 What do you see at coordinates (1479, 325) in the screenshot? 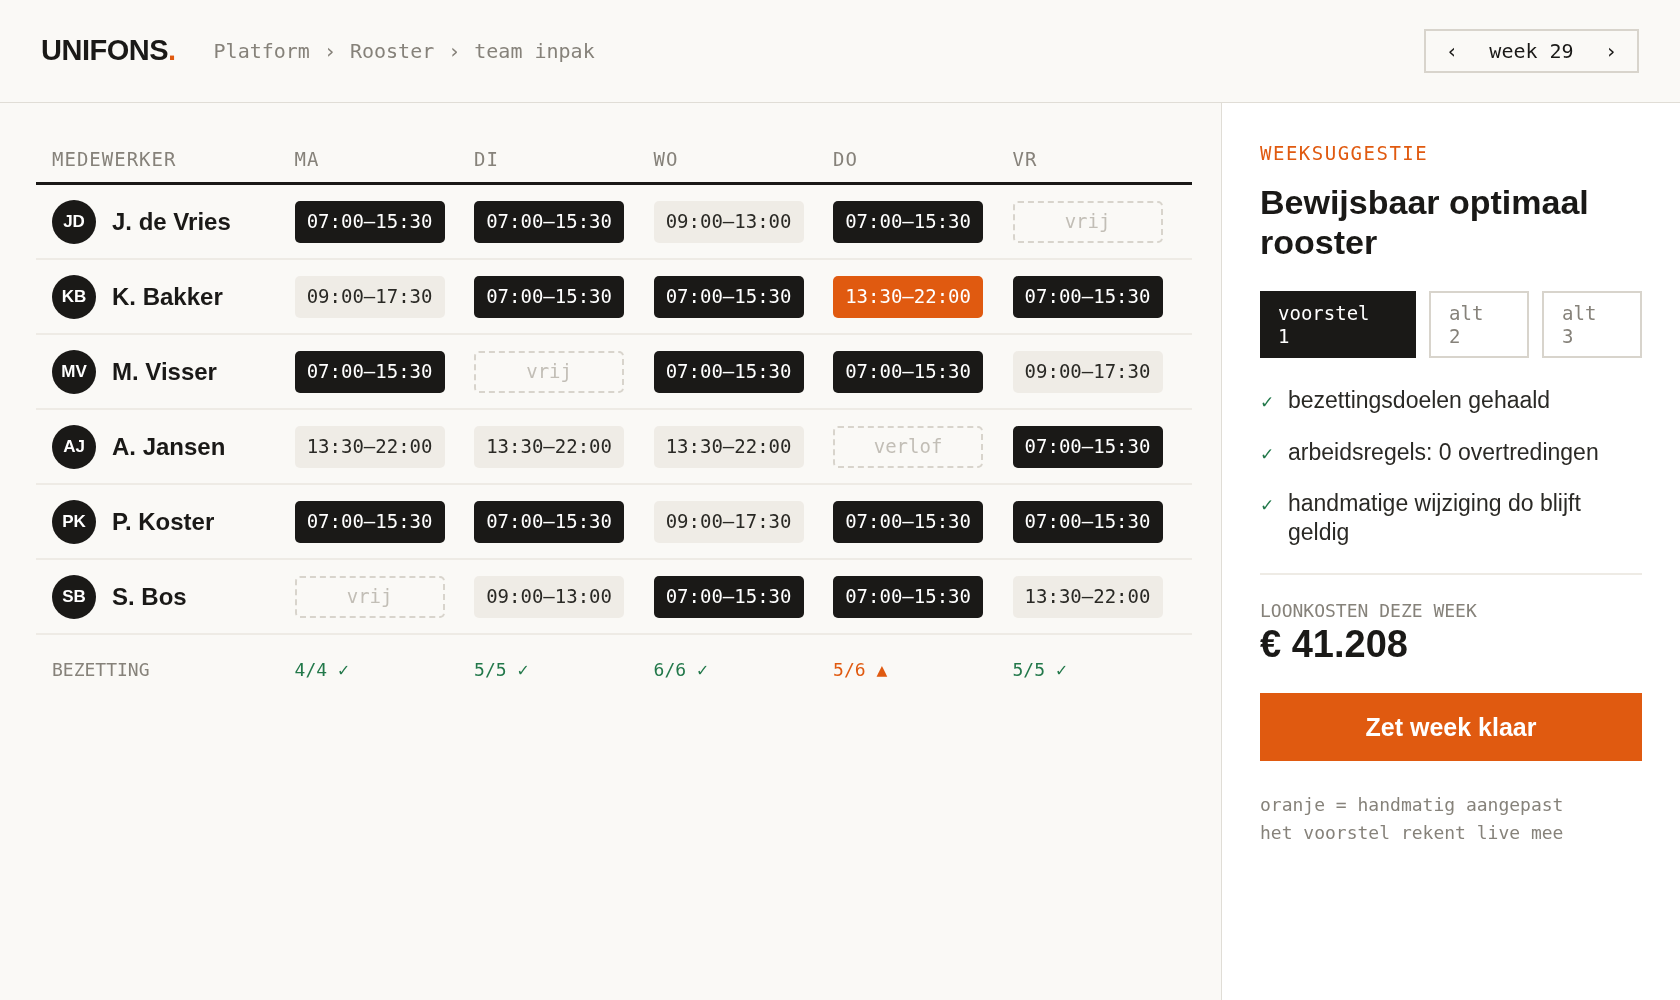
I see `option-tab: alt 2` at bounding box center [1479, 325].